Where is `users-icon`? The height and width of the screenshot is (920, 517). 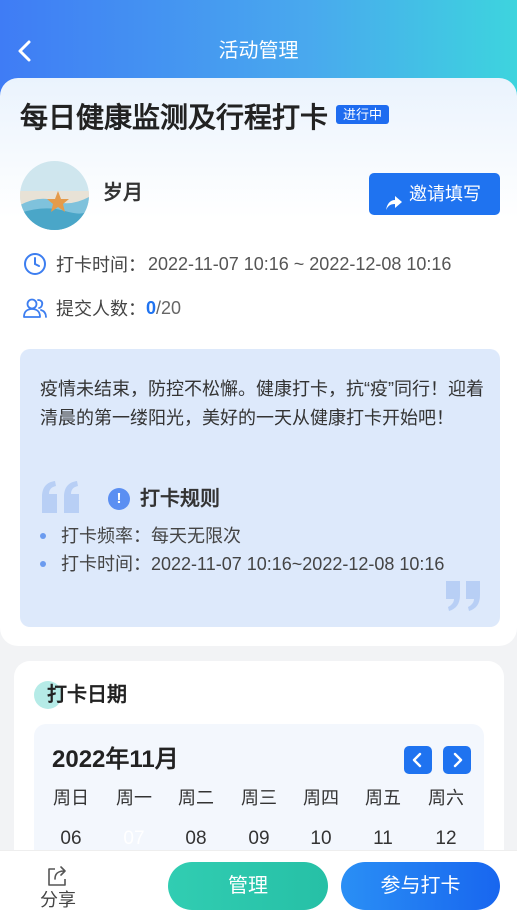
users-icon is located at coordinates (35, 308).